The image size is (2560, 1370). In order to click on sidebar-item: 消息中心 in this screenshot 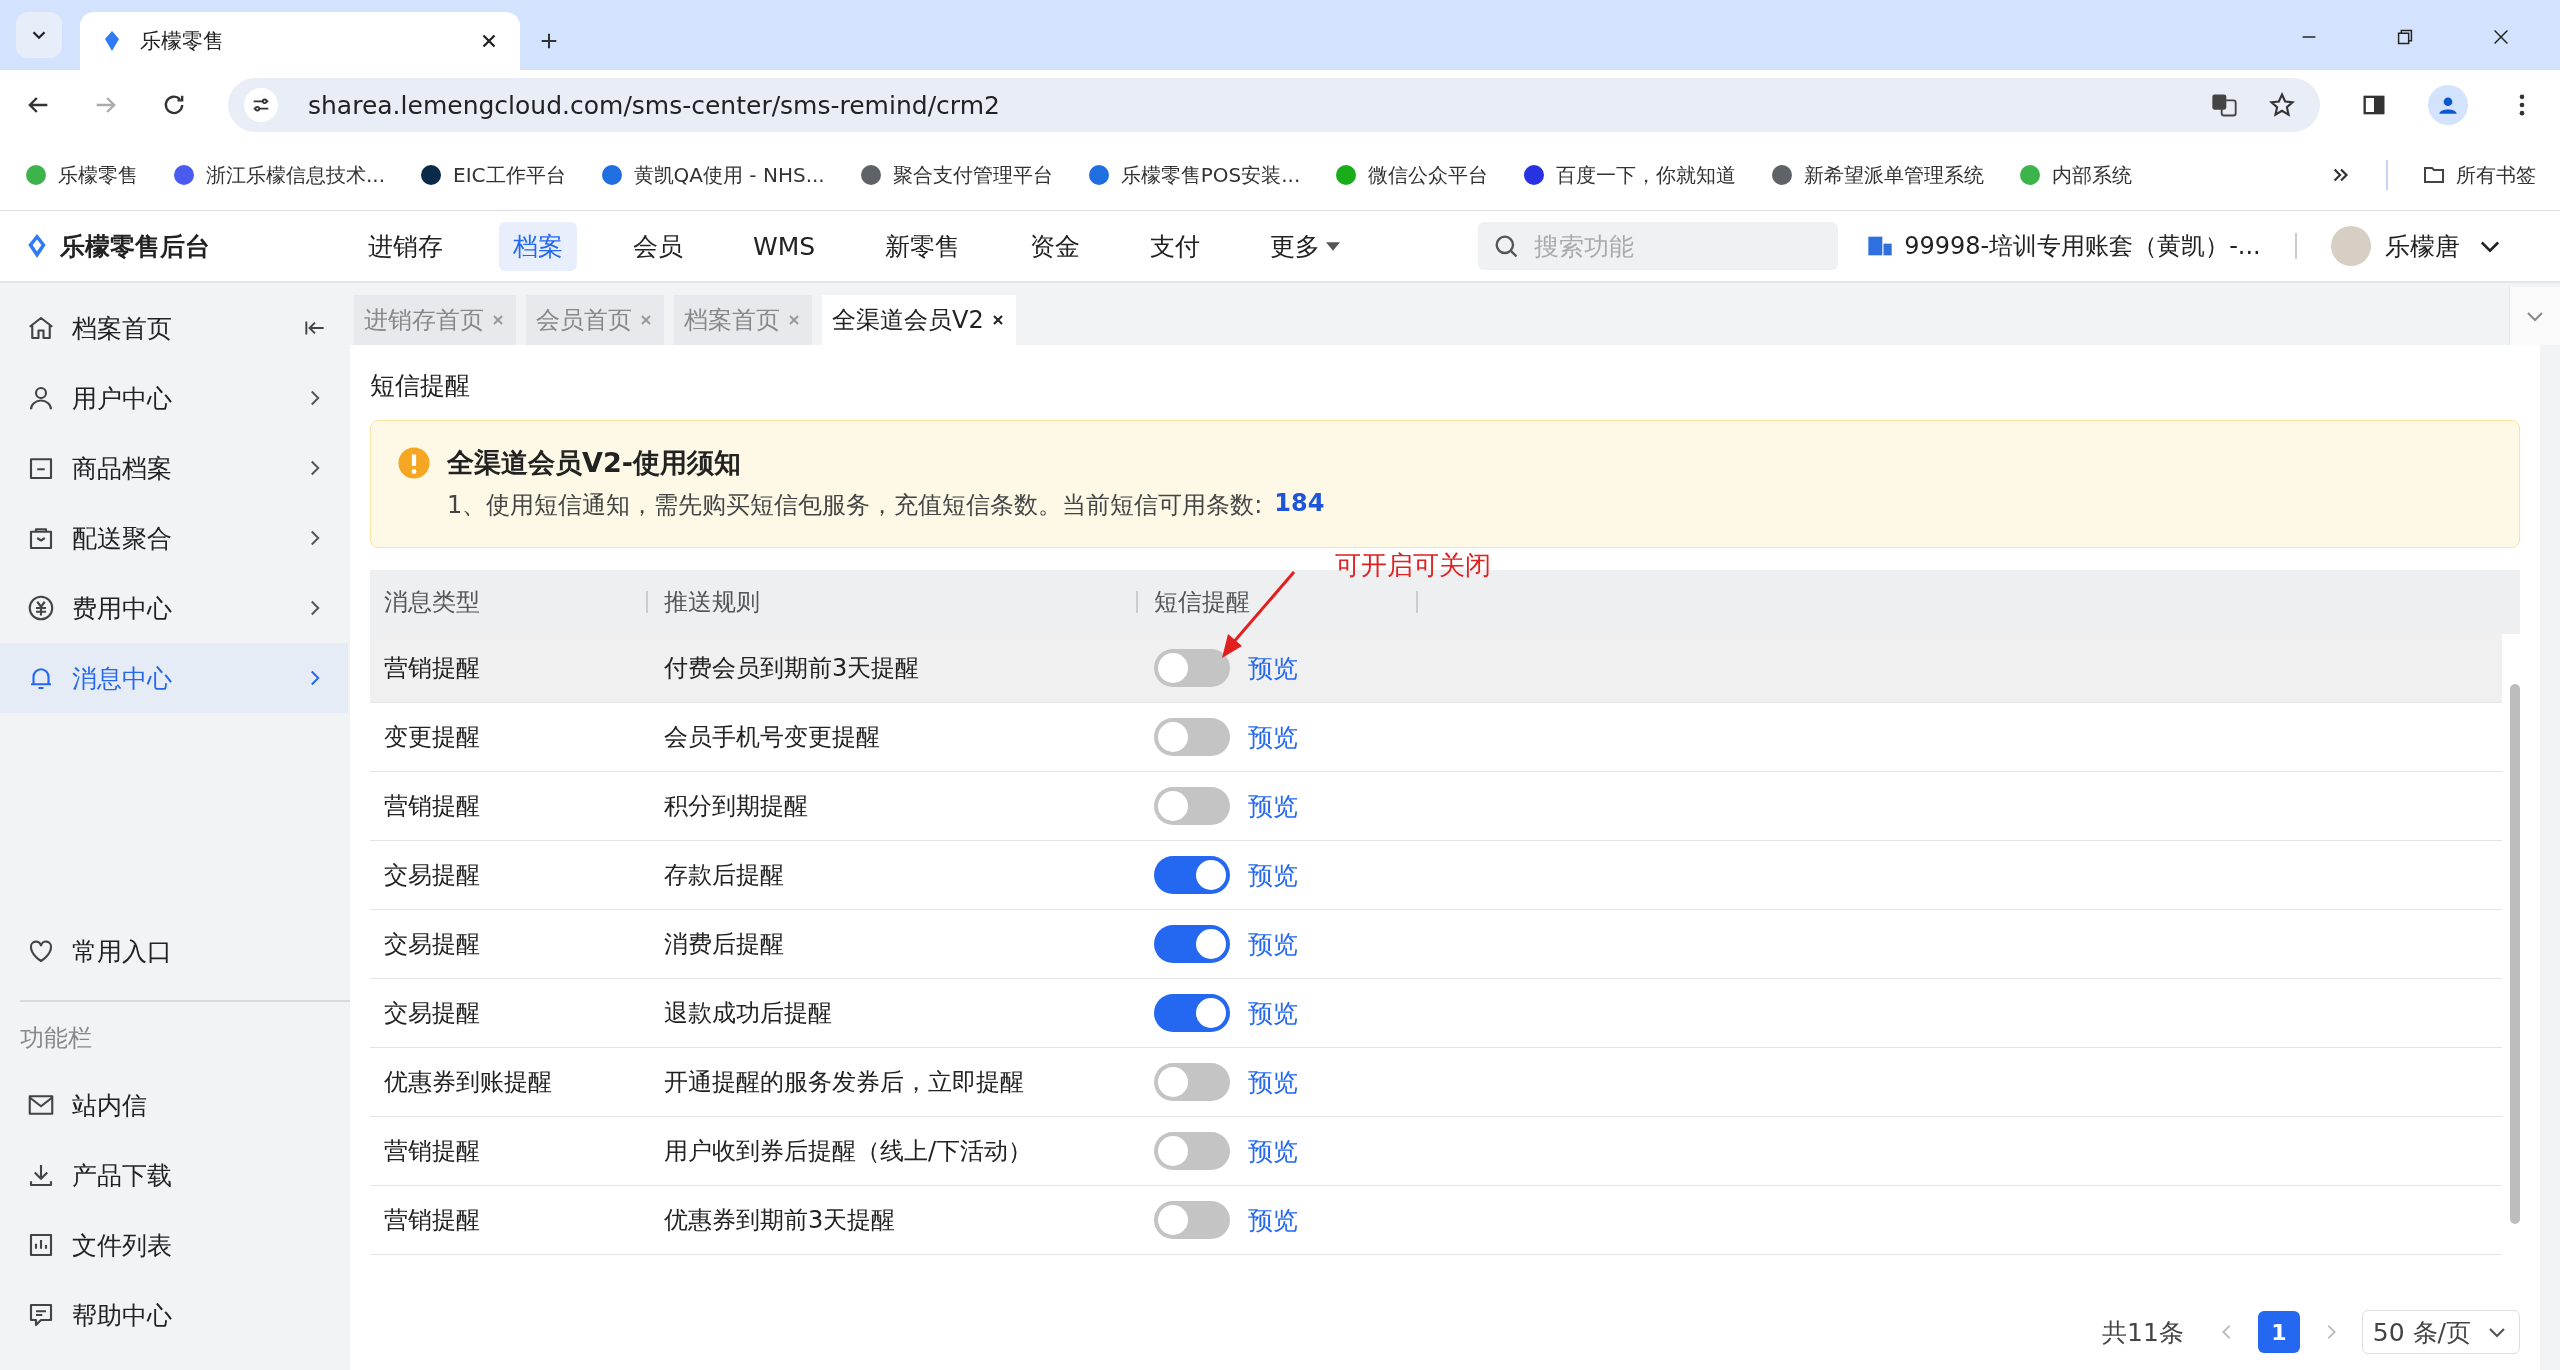, I will do `click(174, 678)`.